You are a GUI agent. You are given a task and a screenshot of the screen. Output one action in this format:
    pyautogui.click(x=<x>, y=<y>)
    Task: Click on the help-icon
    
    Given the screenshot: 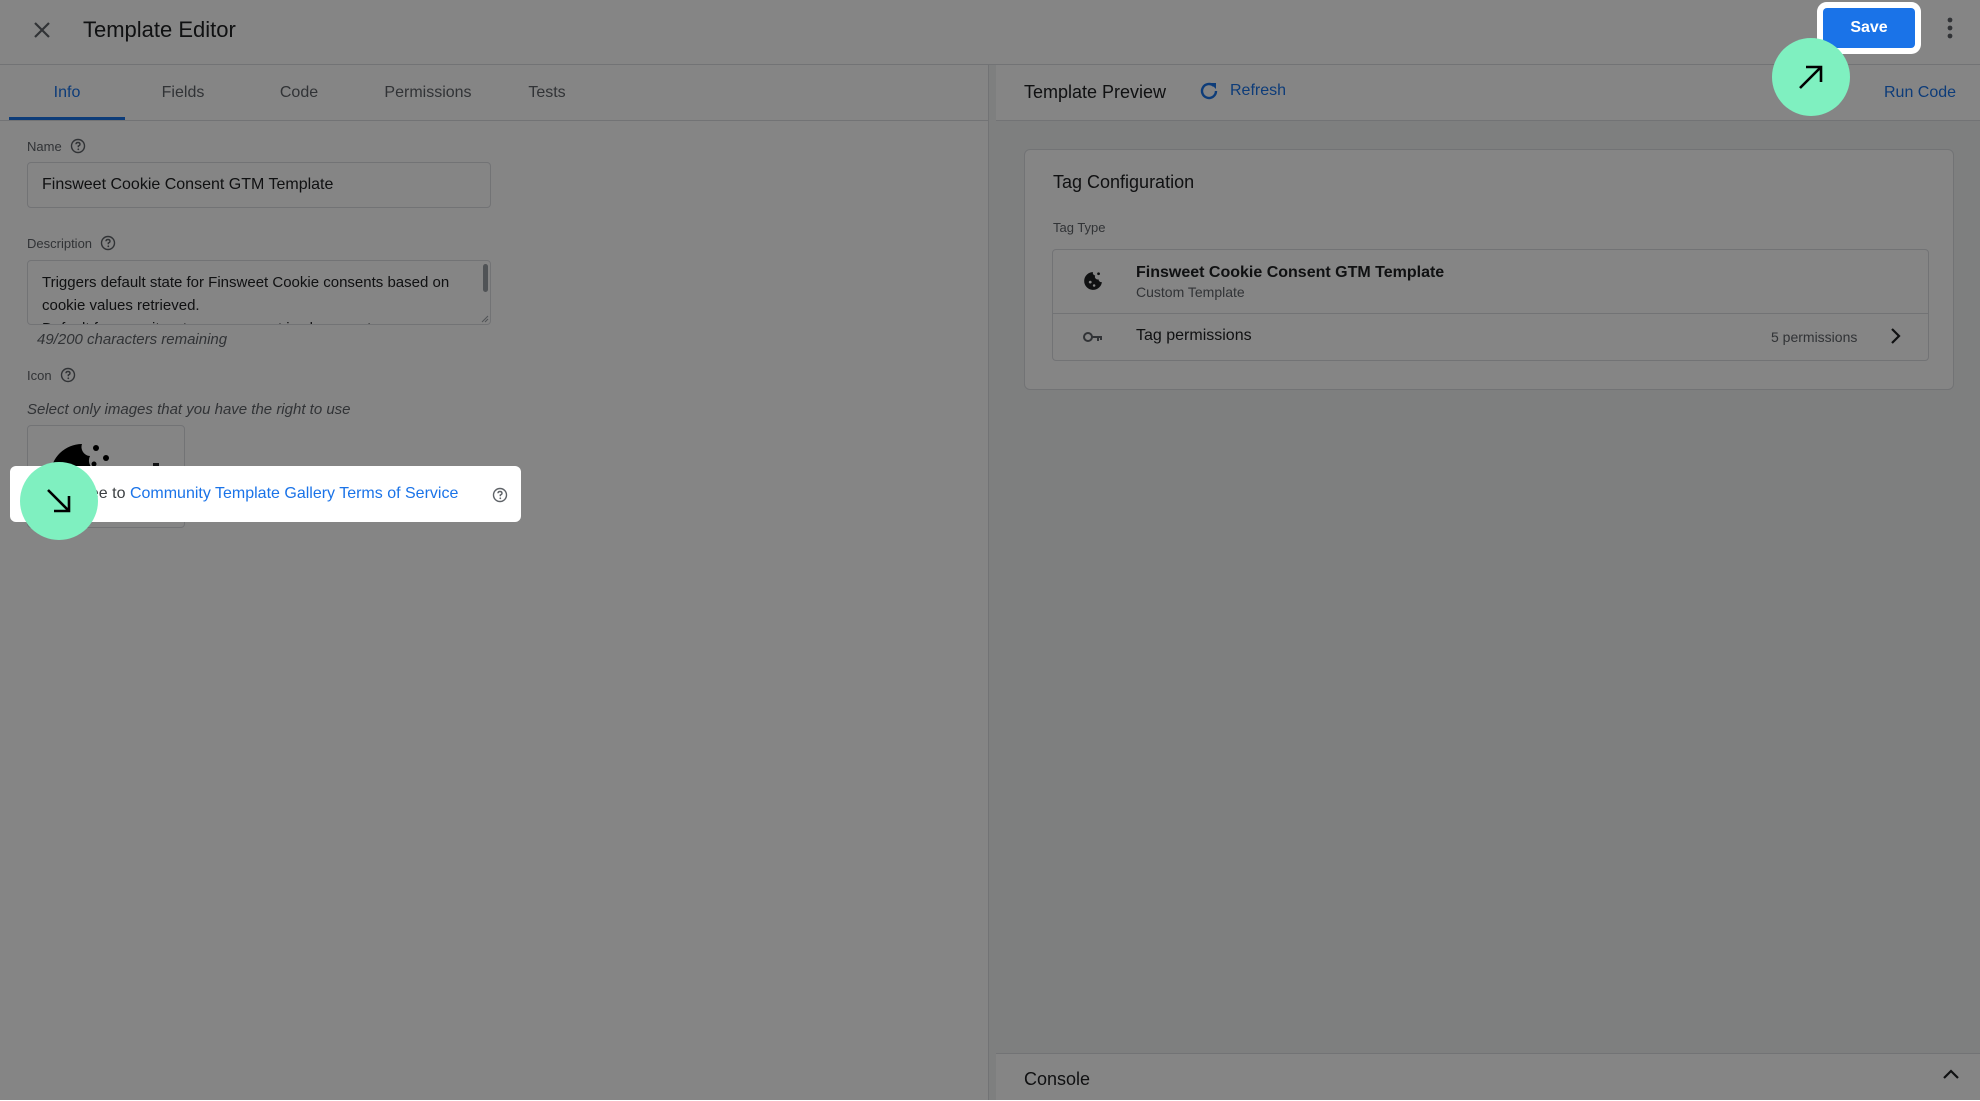 What is the action you would take?
    pyautogui.click(x=500, y=497)
    